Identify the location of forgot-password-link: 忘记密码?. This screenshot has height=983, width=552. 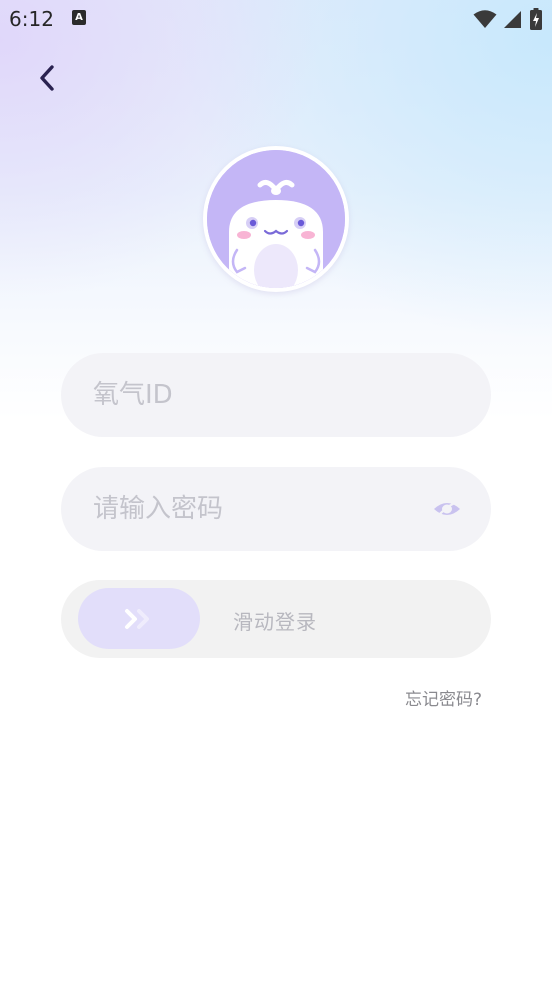
(443, 697).